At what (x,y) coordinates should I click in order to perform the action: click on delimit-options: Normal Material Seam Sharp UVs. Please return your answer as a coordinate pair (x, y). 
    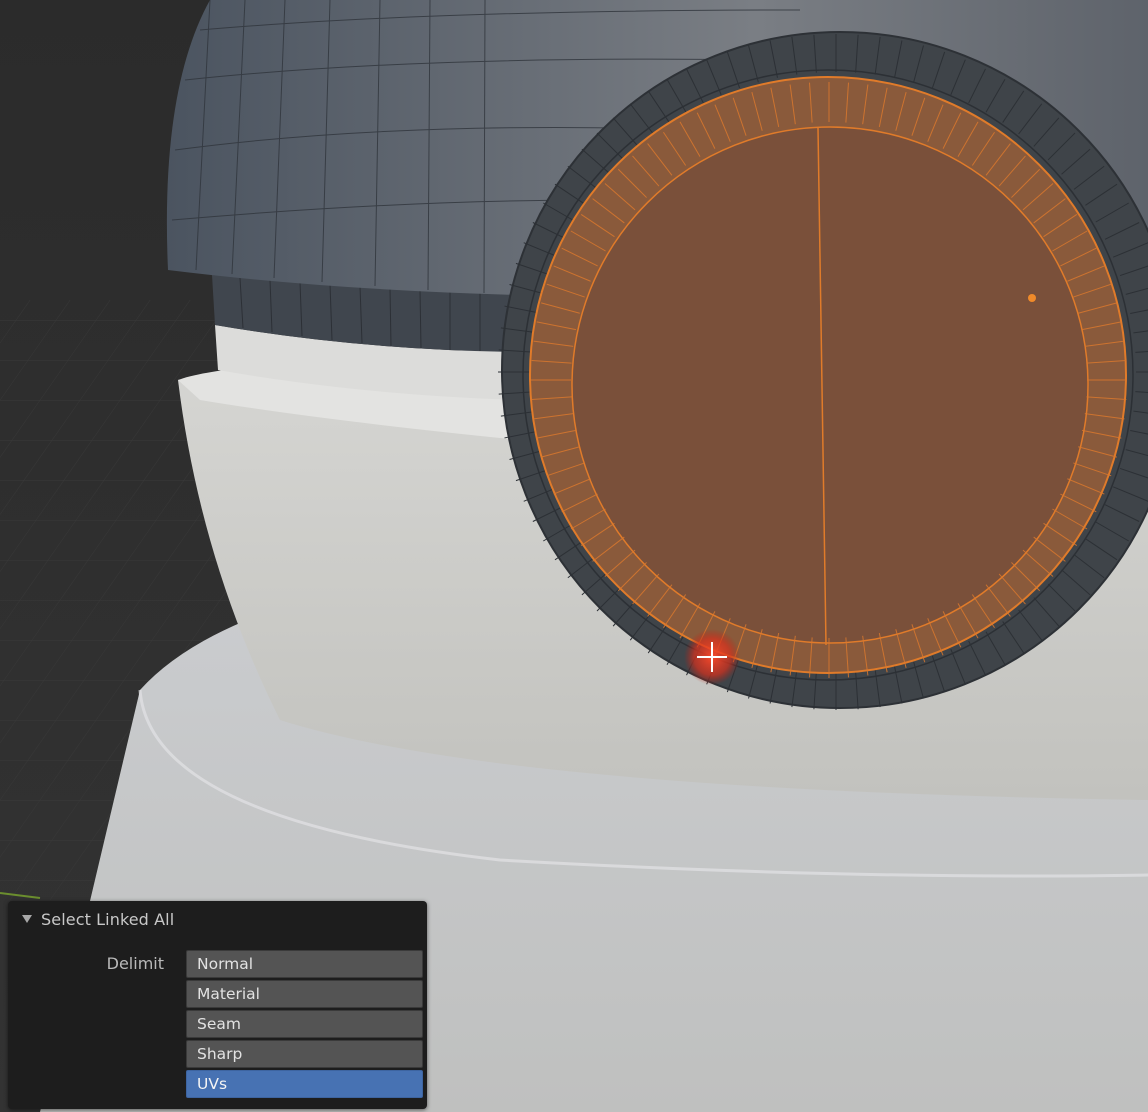
    Looking at the image, I should click on (304, 1025).